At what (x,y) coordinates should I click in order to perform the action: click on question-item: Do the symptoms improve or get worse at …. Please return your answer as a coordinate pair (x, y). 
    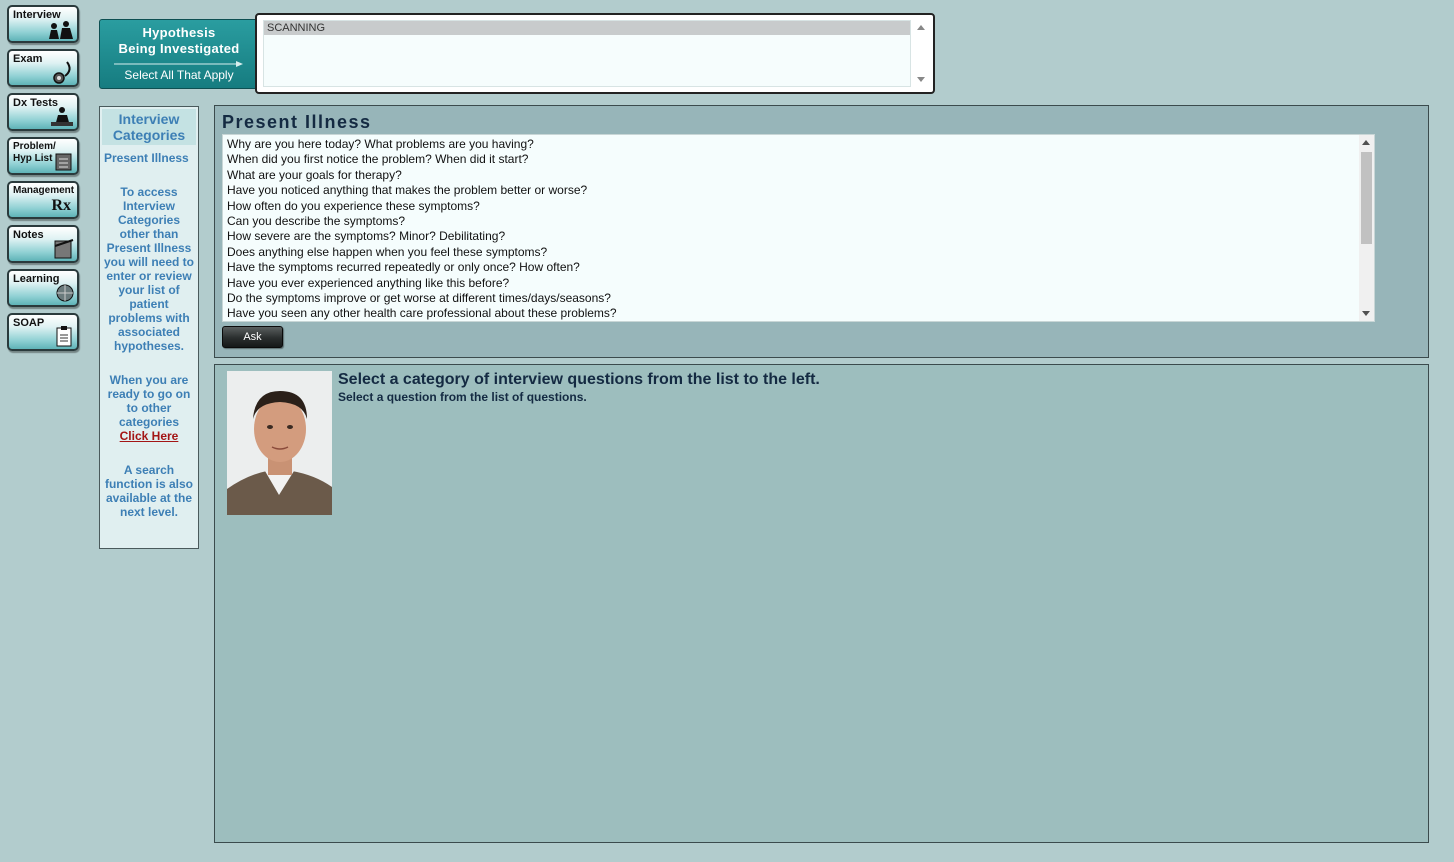
    Looking at the image, I should click on (798, 298).